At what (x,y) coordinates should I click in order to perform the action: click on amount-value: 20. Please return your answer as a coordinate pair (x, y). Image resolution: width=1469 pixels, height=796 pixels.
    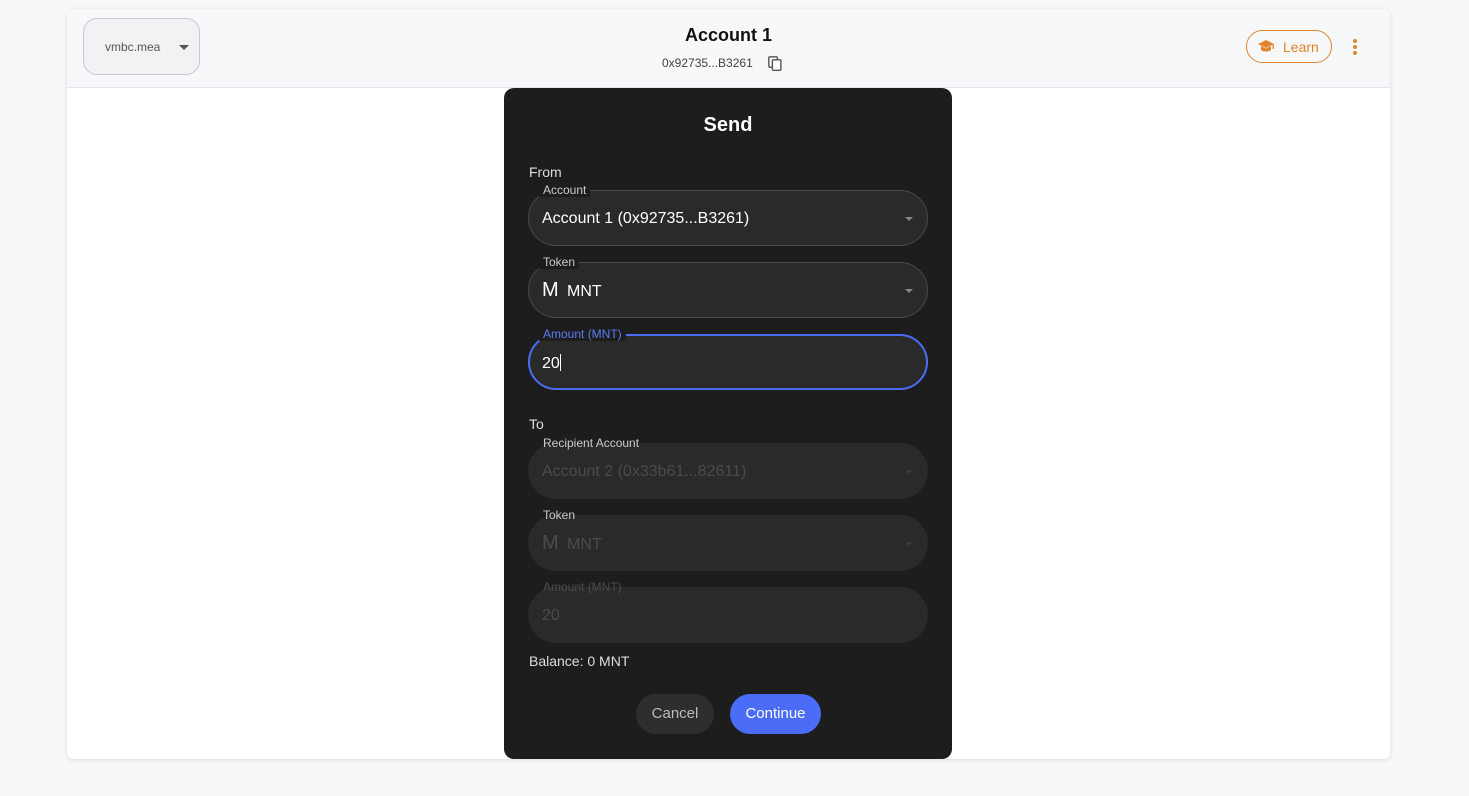
    Looking at the image, I should click on (551, 363).